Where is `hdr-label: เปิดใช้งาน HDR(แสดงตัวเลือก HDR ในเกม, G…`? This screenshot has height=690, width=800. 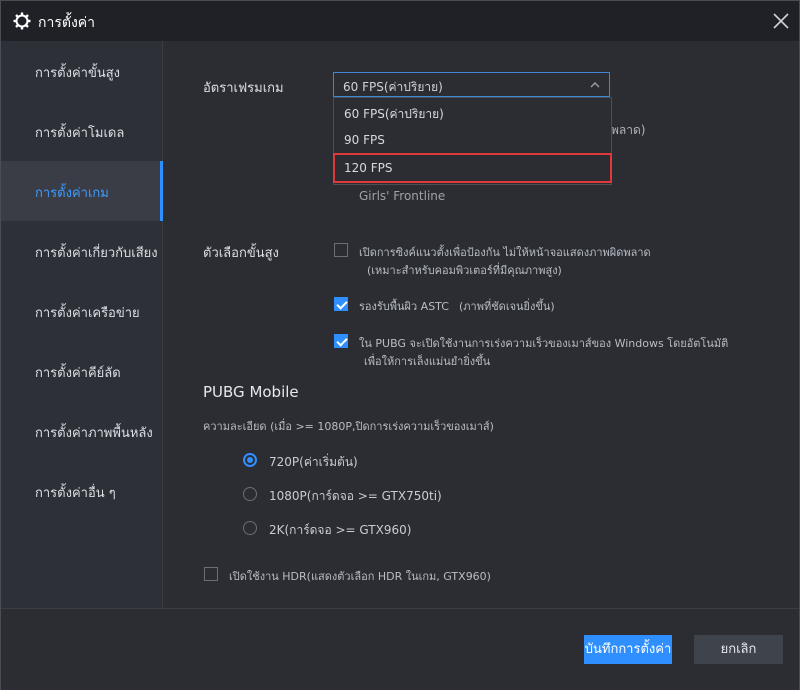
hdr-label: เปิดใช้งาน HDR(แสดงตัวเลือก HDR ในเกม, G… is located at coordinates (360, 576).